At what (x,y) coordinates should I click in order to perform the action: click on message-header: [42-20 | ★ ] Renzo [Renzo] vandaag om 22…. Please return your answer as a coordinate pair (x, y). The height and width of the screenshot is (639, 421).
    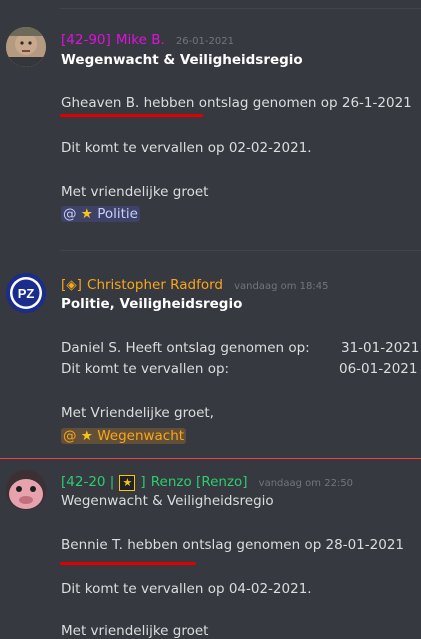
    Looking at the image, I should click on (207, 481).